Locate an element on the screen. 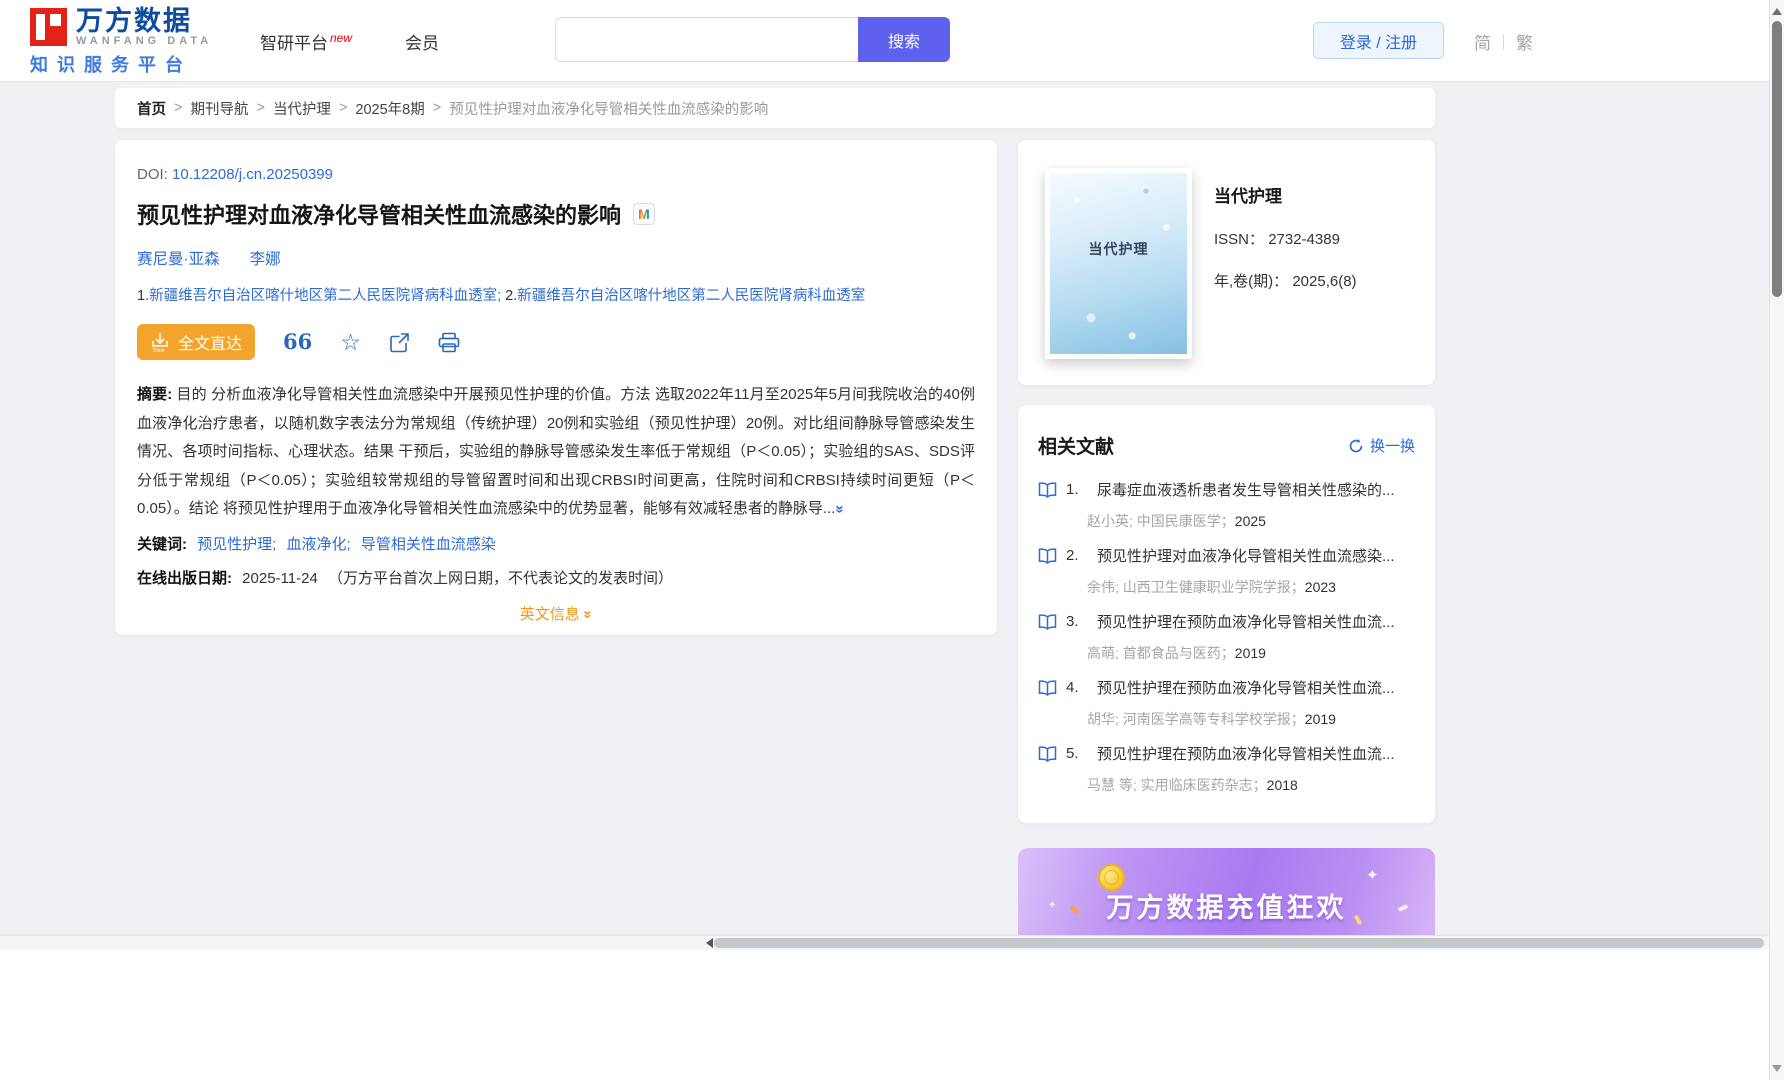  journal-cover-image: 当代护理 is located at coordinates (1118, 263).